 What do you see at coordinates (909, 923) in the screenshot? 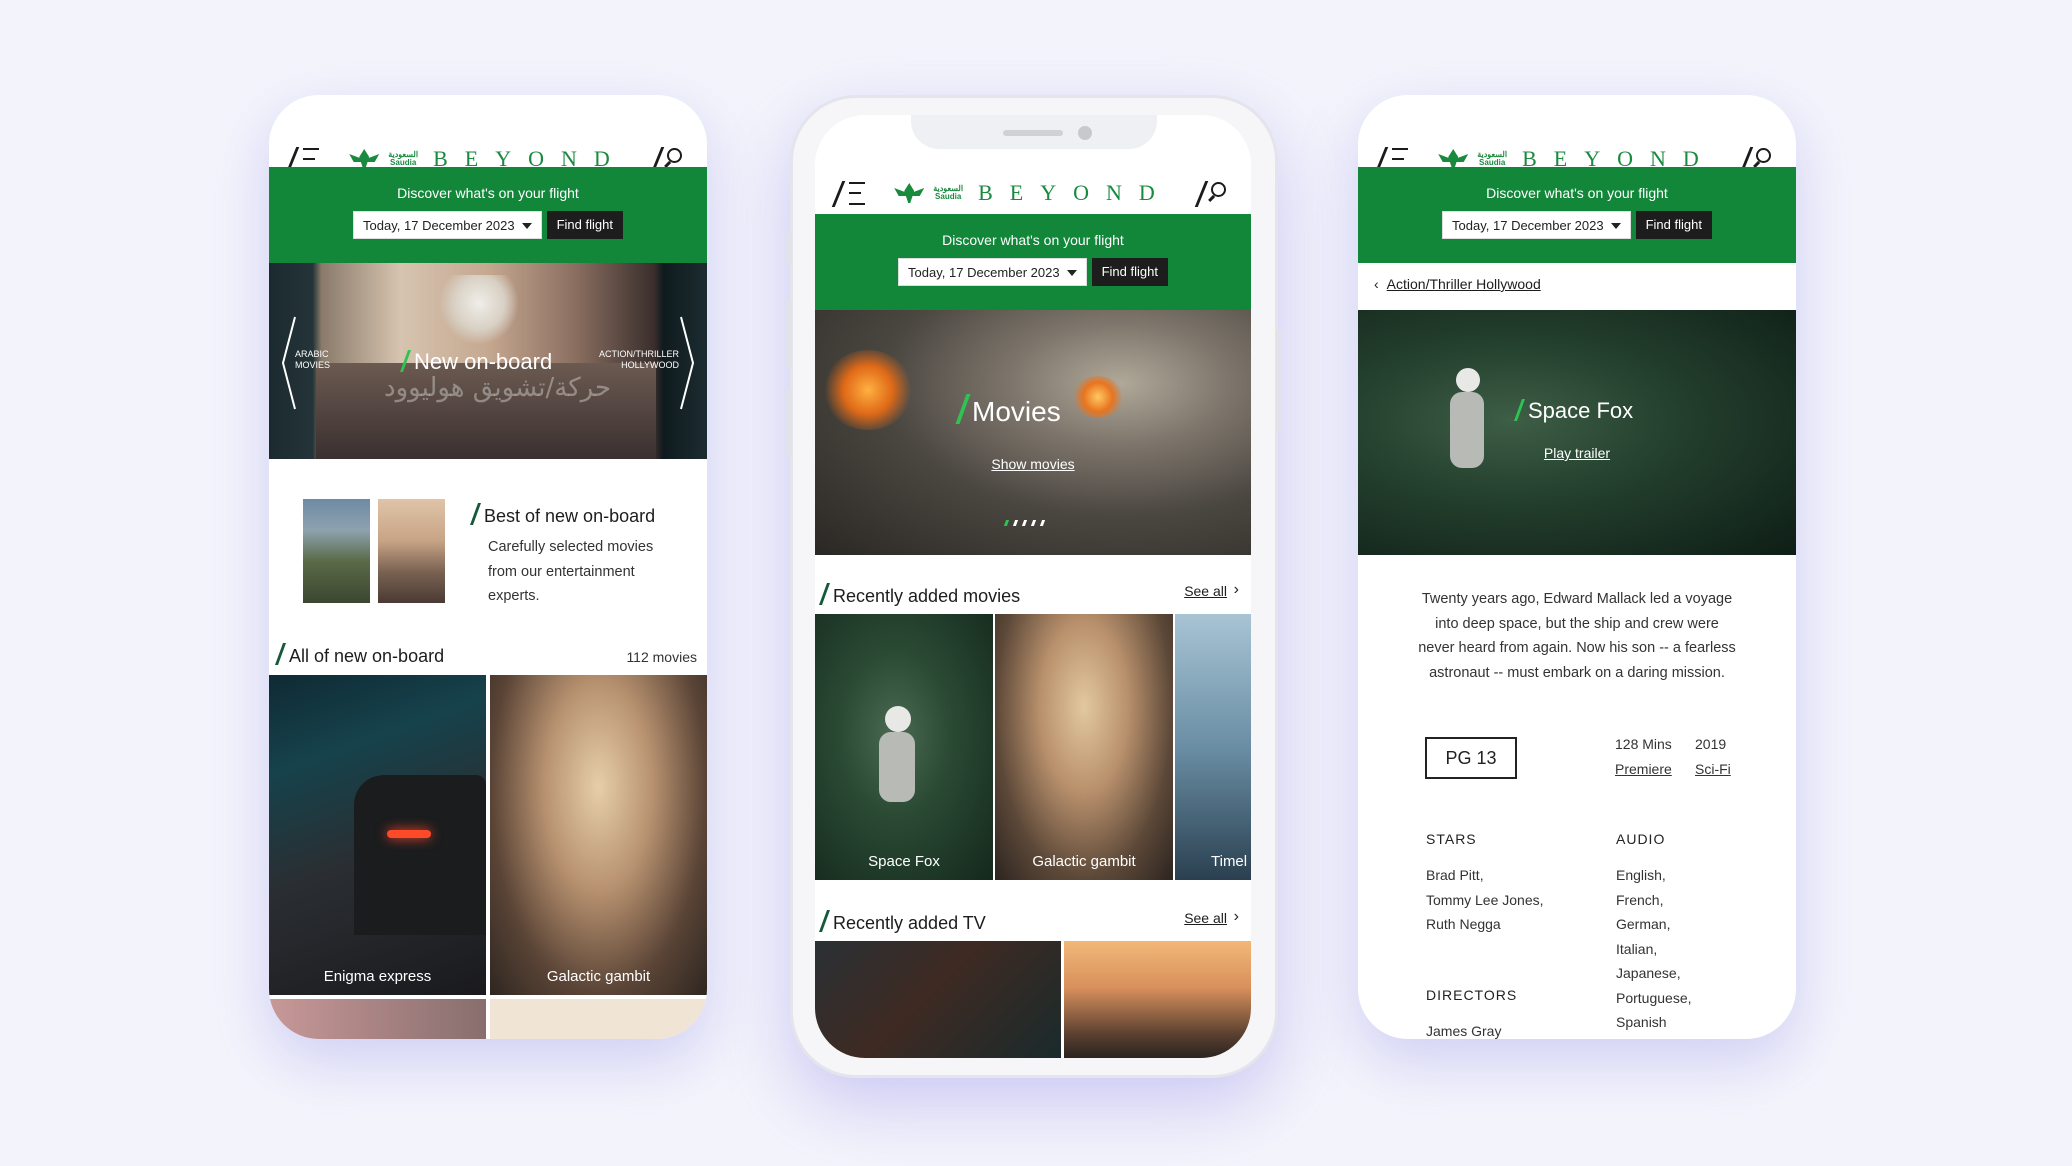
I see `recent-tv-title-text: Recently added TV` at bounding box center [909, 923].